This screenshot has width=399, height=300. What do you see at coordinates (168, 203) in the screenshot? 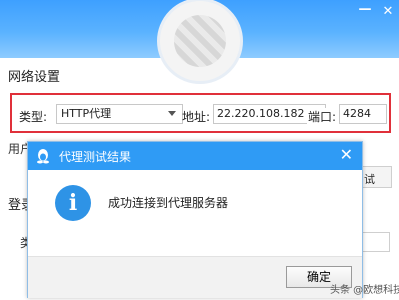
I see `dialog-message: 成功连接到代理服务器` at bounding box center [168, 203].